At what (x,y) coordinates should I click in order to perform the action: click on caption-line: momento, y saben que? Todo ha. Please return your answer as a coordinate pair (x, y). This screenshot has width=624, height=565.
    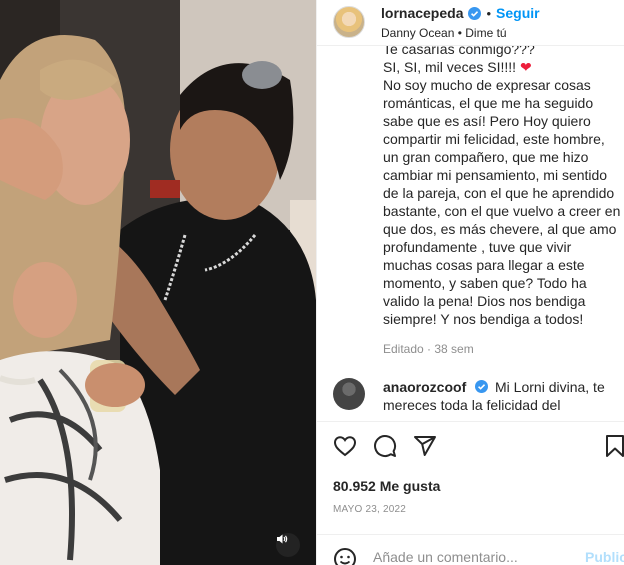
    Looking at the image, I should click on (485, 283).